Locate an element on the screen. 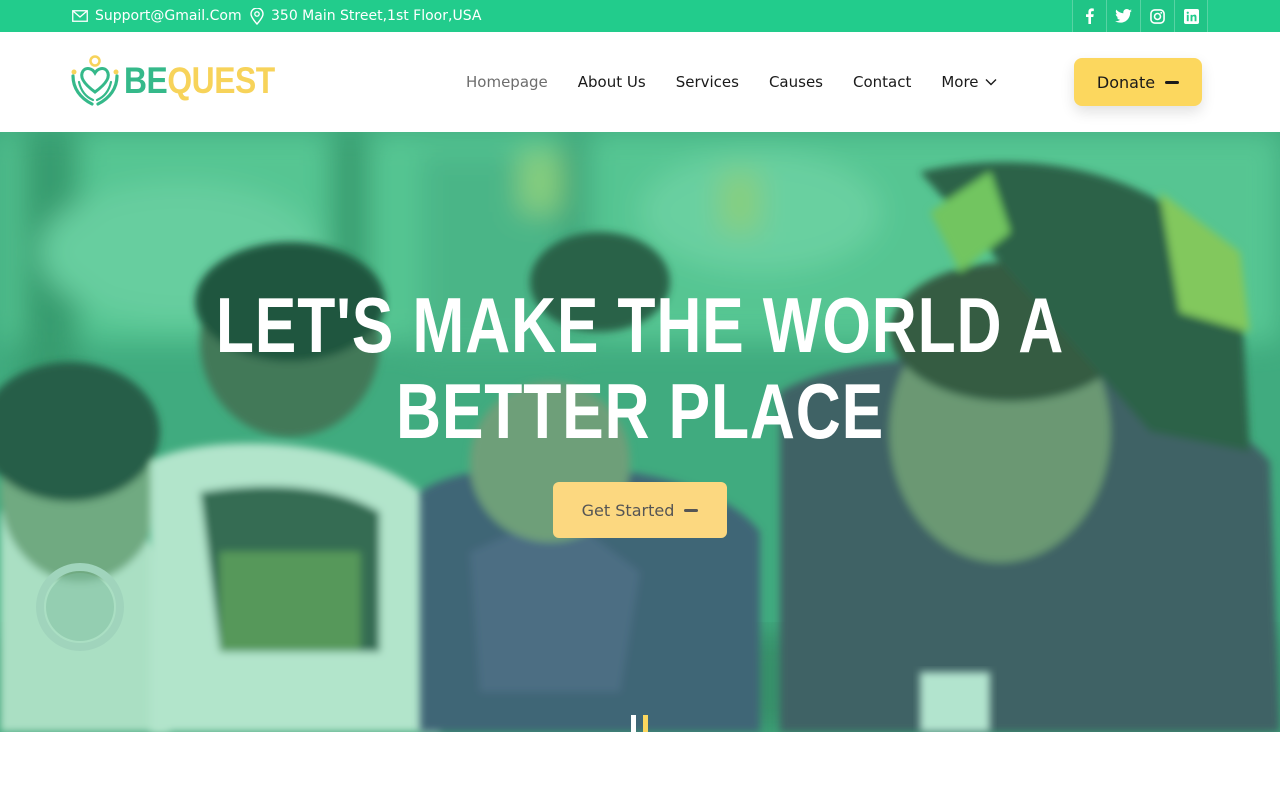  donate-button: Donate is located at coordinates (1138, 82).